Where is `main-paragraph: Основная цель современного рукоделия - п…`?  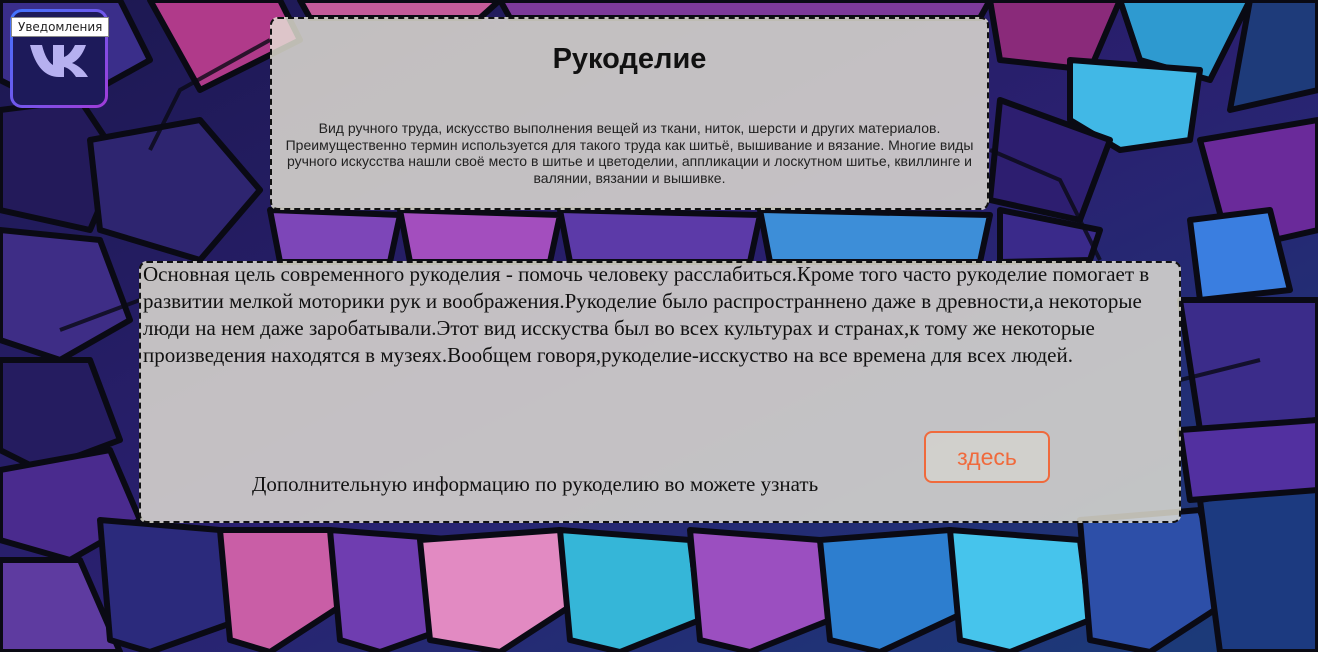
main-paragraph: Основная цель современного рукоделия - п… is located at coordinates (646, 314).